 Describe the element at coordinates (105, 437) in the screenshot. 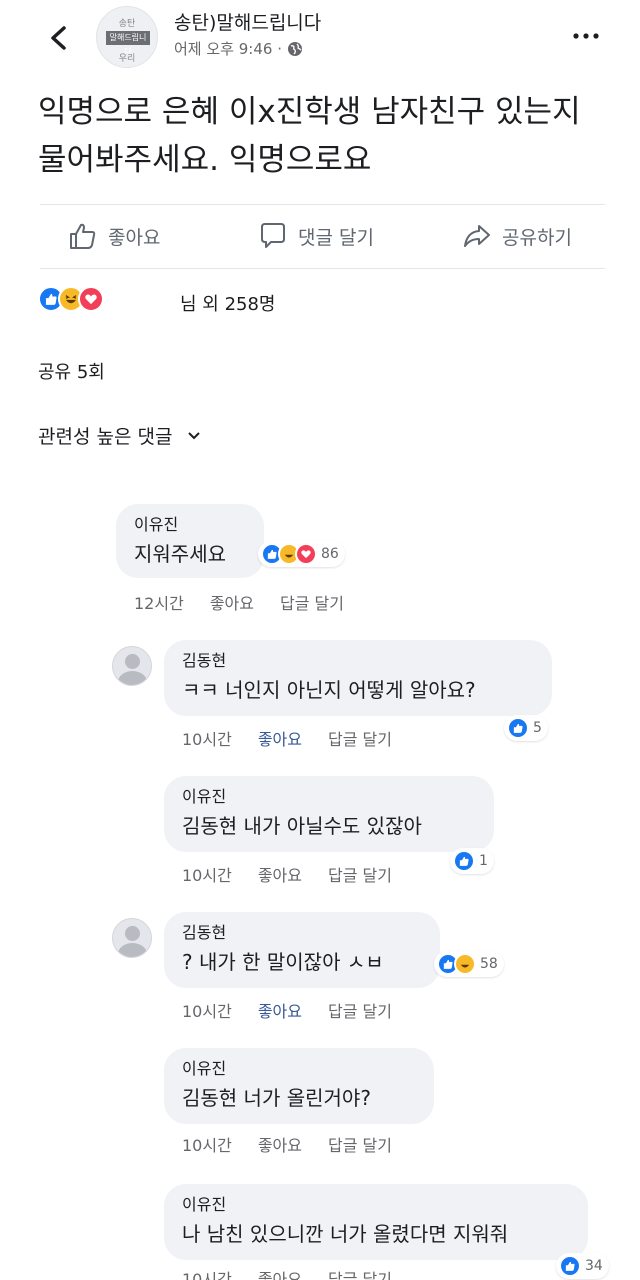

I see `sort-label: 관련성 높은 댓글` at that location.